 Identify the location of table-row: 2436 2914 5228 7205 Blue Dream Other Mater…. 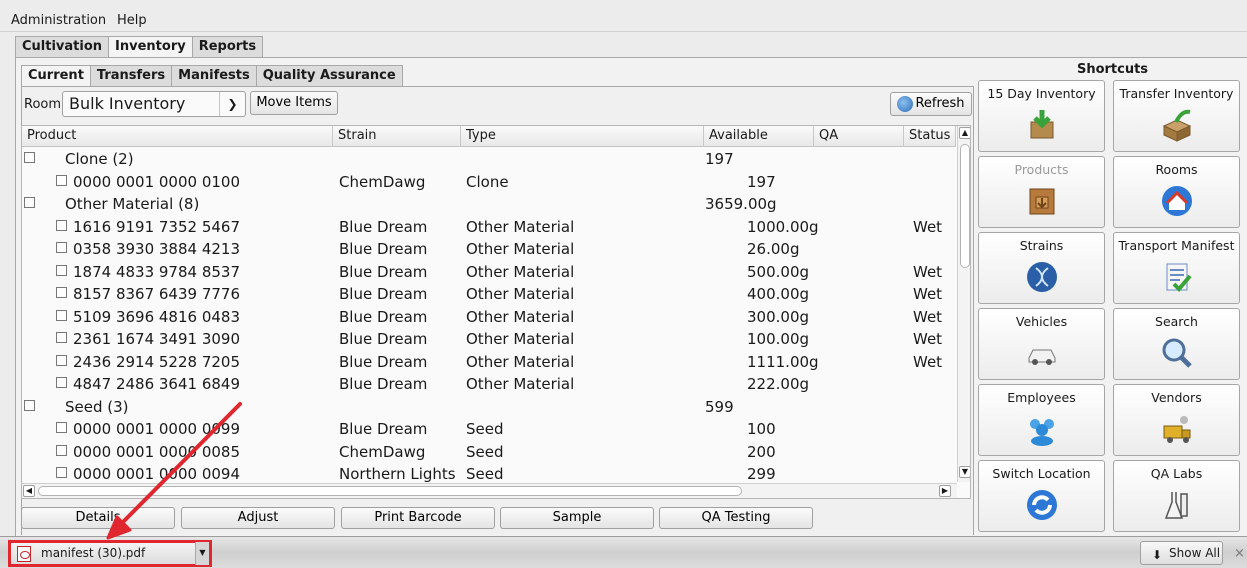
(489, 362).